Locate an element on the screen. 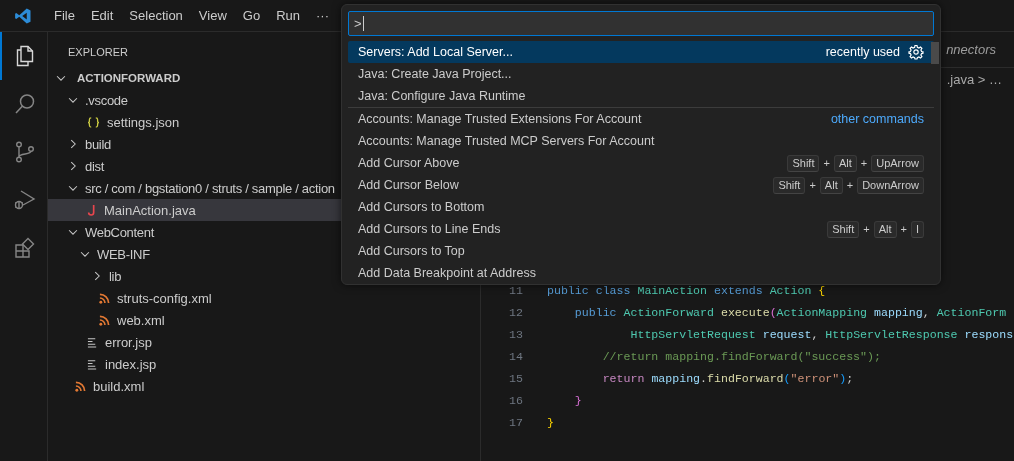  code-line: public class MainAction extends Action { is located at coordinates (686, 290).